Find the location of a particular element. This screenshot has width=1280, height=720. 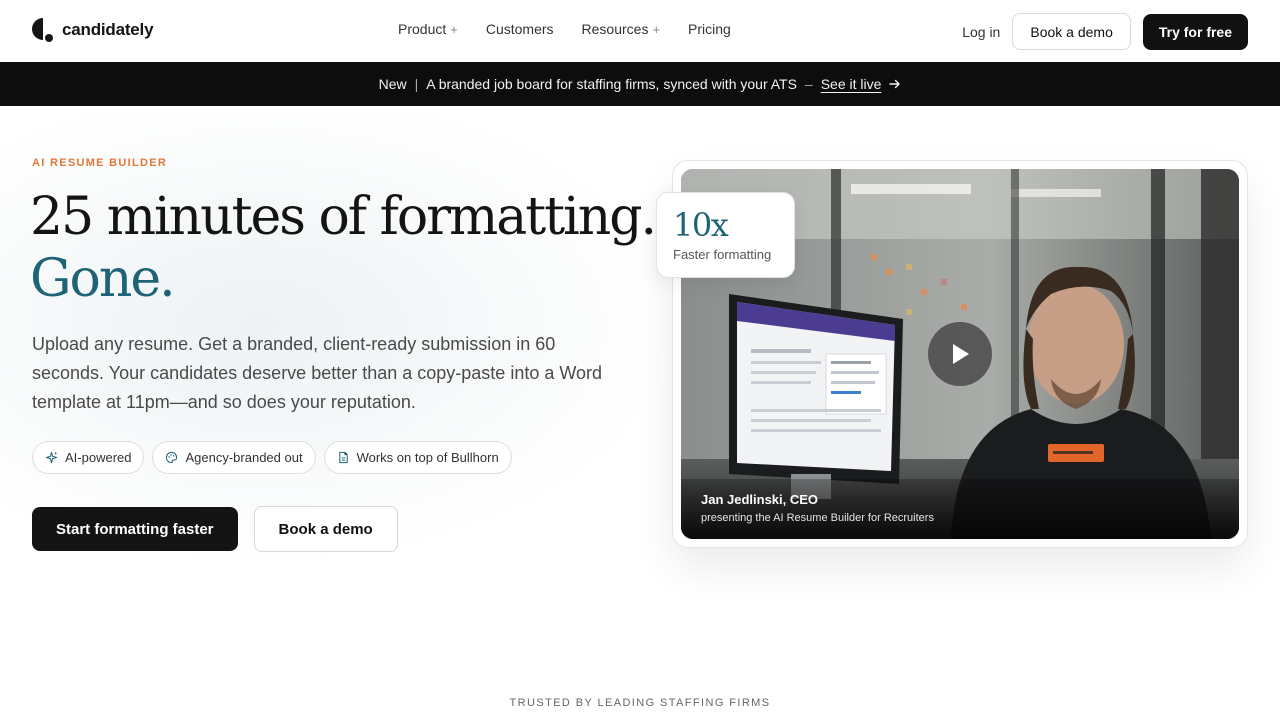

chip-bullhorn: Works on top of Bullhorn is located at coordinates (417, 457).